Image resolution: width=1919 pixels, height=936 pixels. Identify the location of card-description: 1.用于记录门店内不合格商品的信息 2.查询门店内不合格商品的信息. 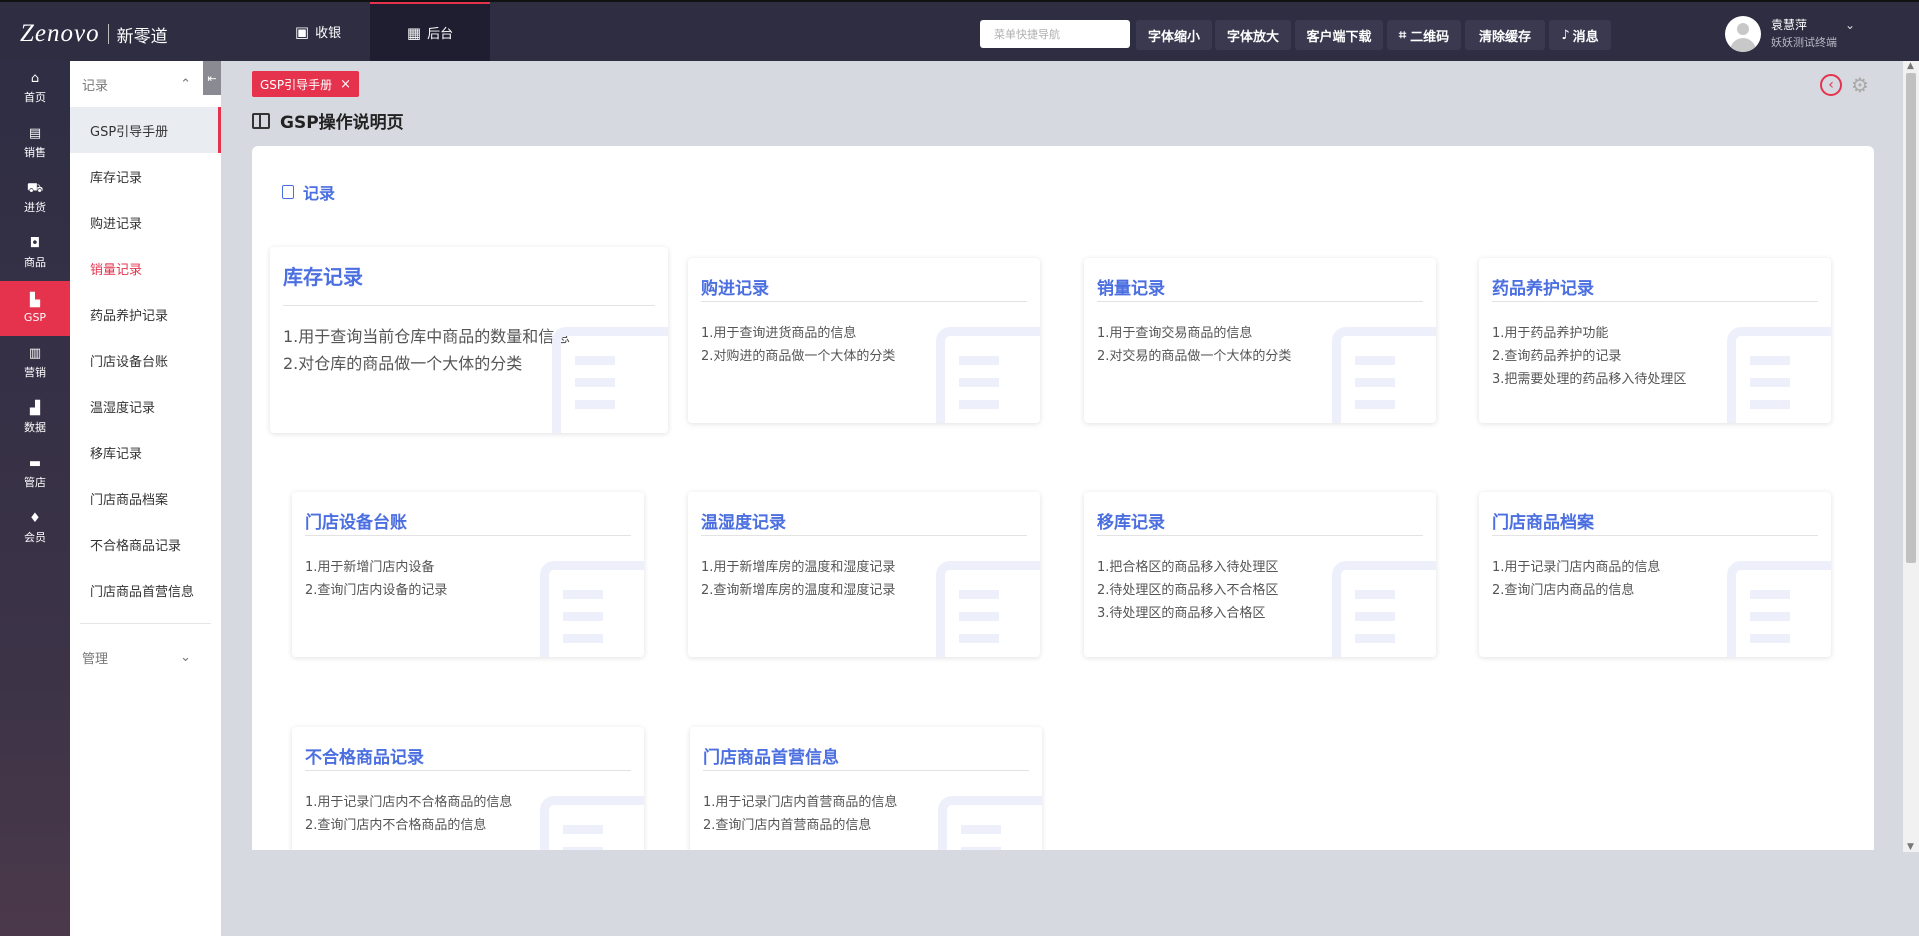
(408, 814).